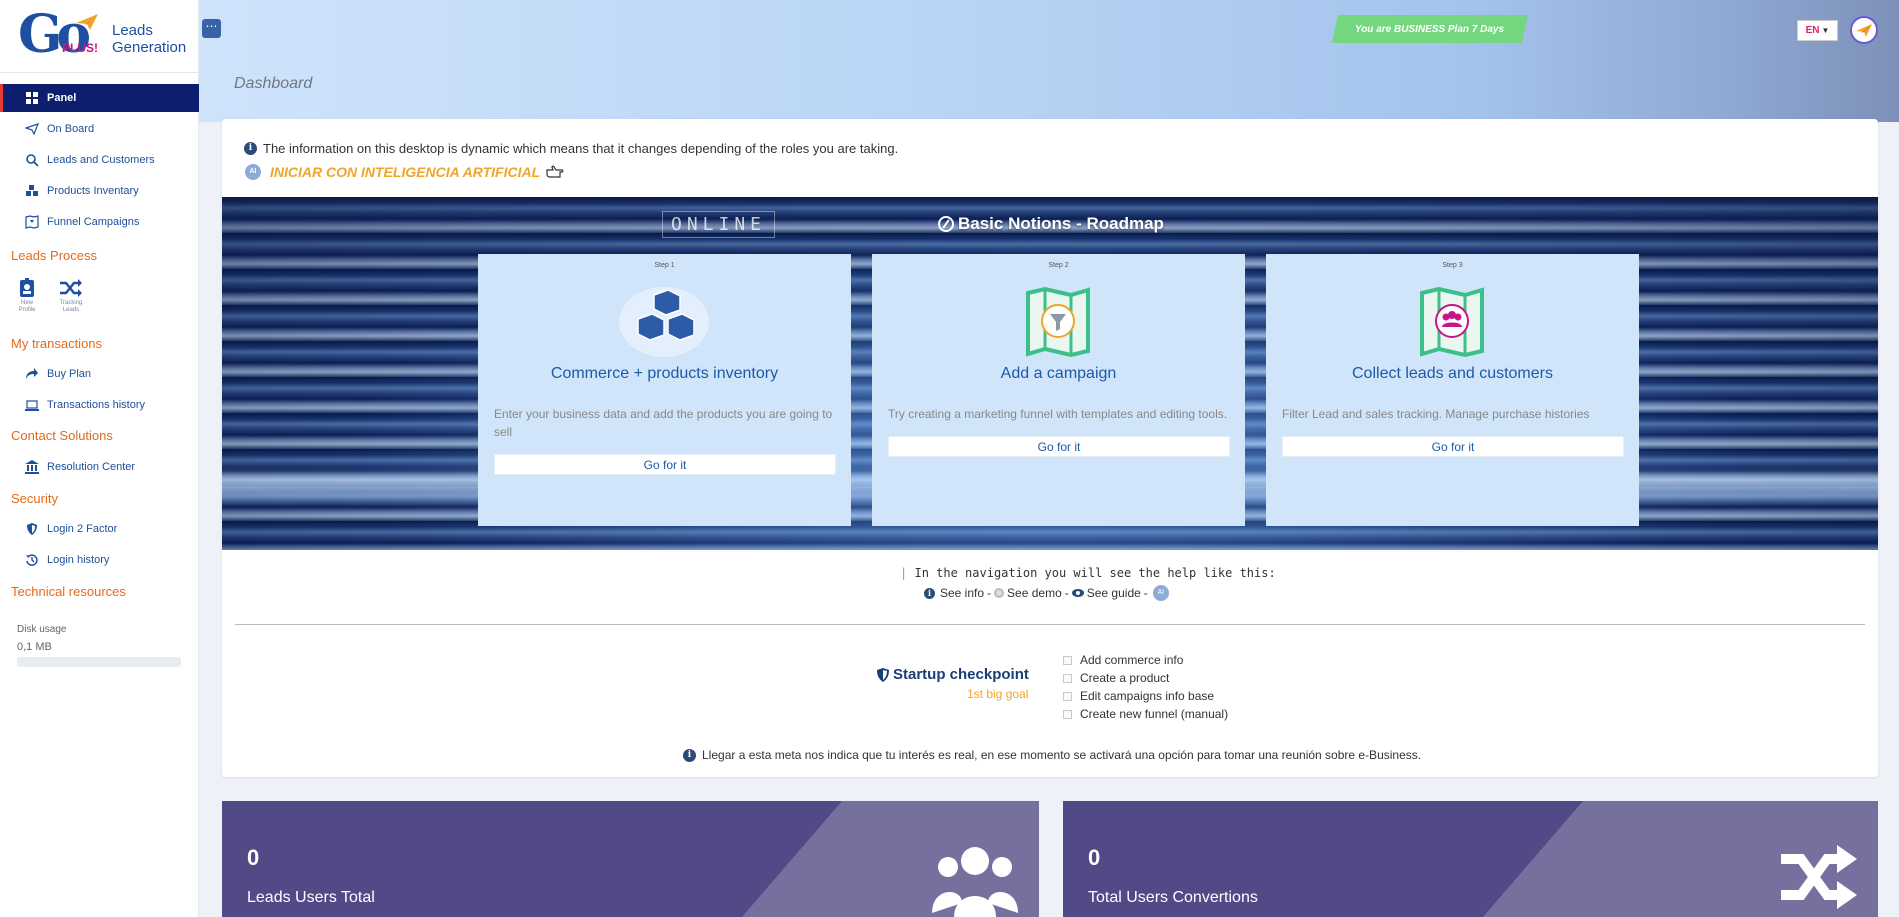 The image size is (1899, 917). I want to click on cubes-icon, so click(32, 190).